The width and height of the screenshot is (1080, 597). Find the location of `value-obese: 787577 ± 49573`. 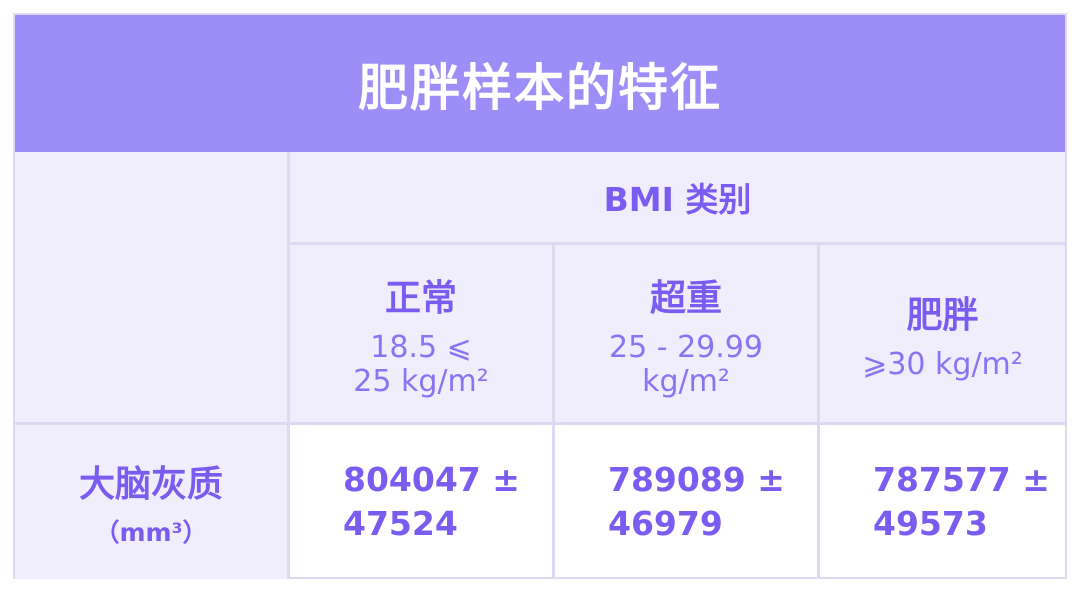

value-obese: 787577 ± 49573 is located at coordinates (942, 502).